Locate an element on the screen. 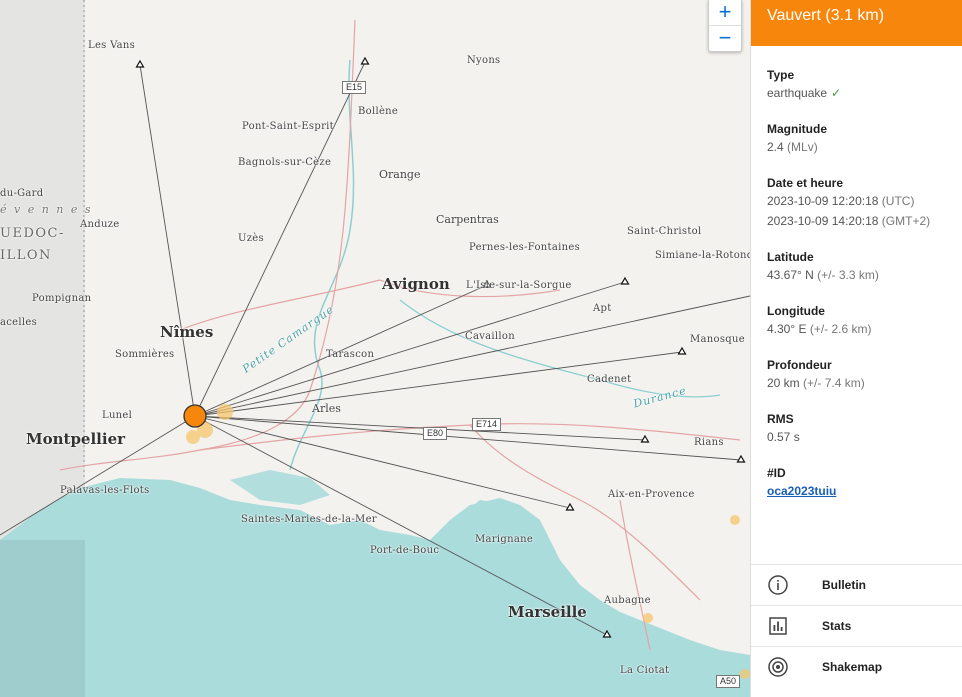  type-value: earthquake is located at coordinates (797, 93).